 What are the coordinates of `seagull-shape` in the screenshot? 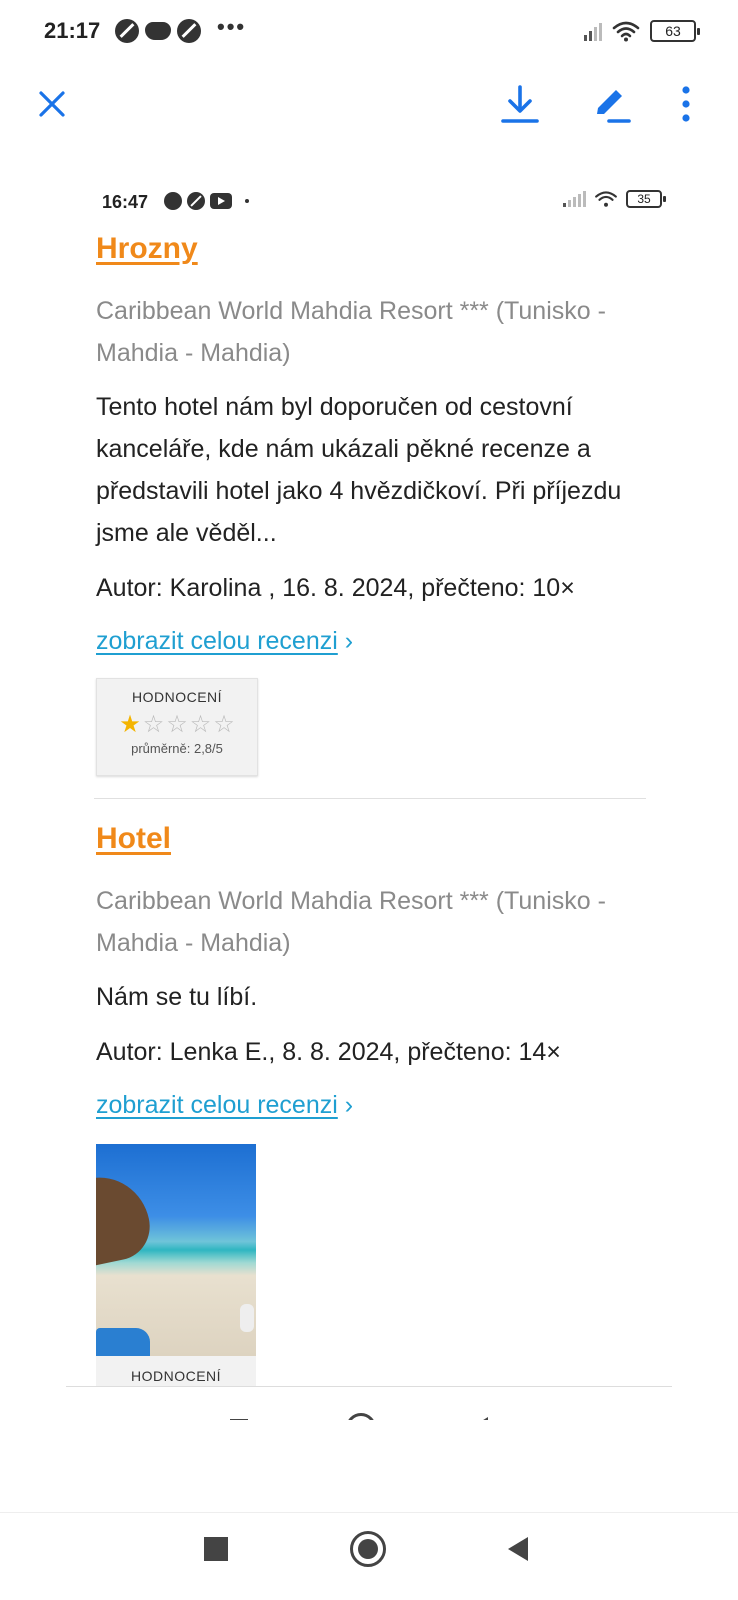 It's located at (247, 1318).